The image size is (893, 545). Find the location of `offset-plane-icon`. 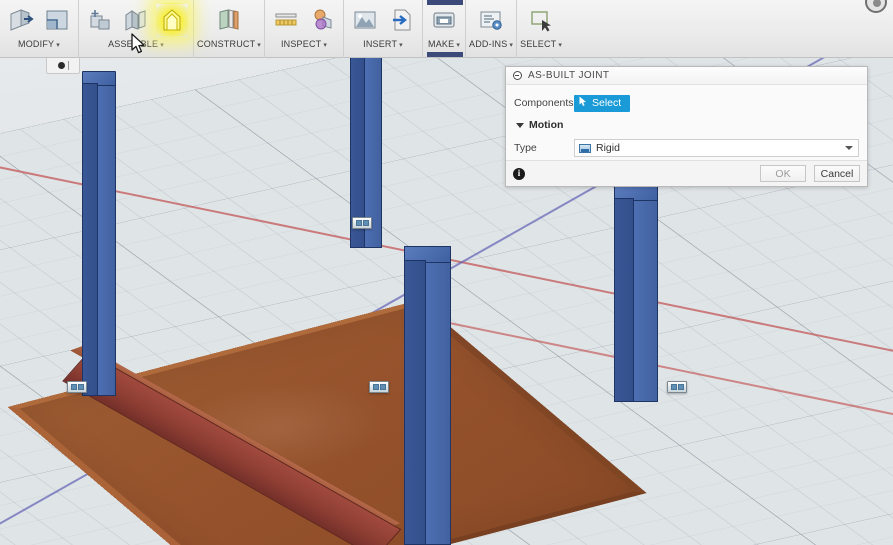

offset-plane-icon is located at coordinates (229, 20).